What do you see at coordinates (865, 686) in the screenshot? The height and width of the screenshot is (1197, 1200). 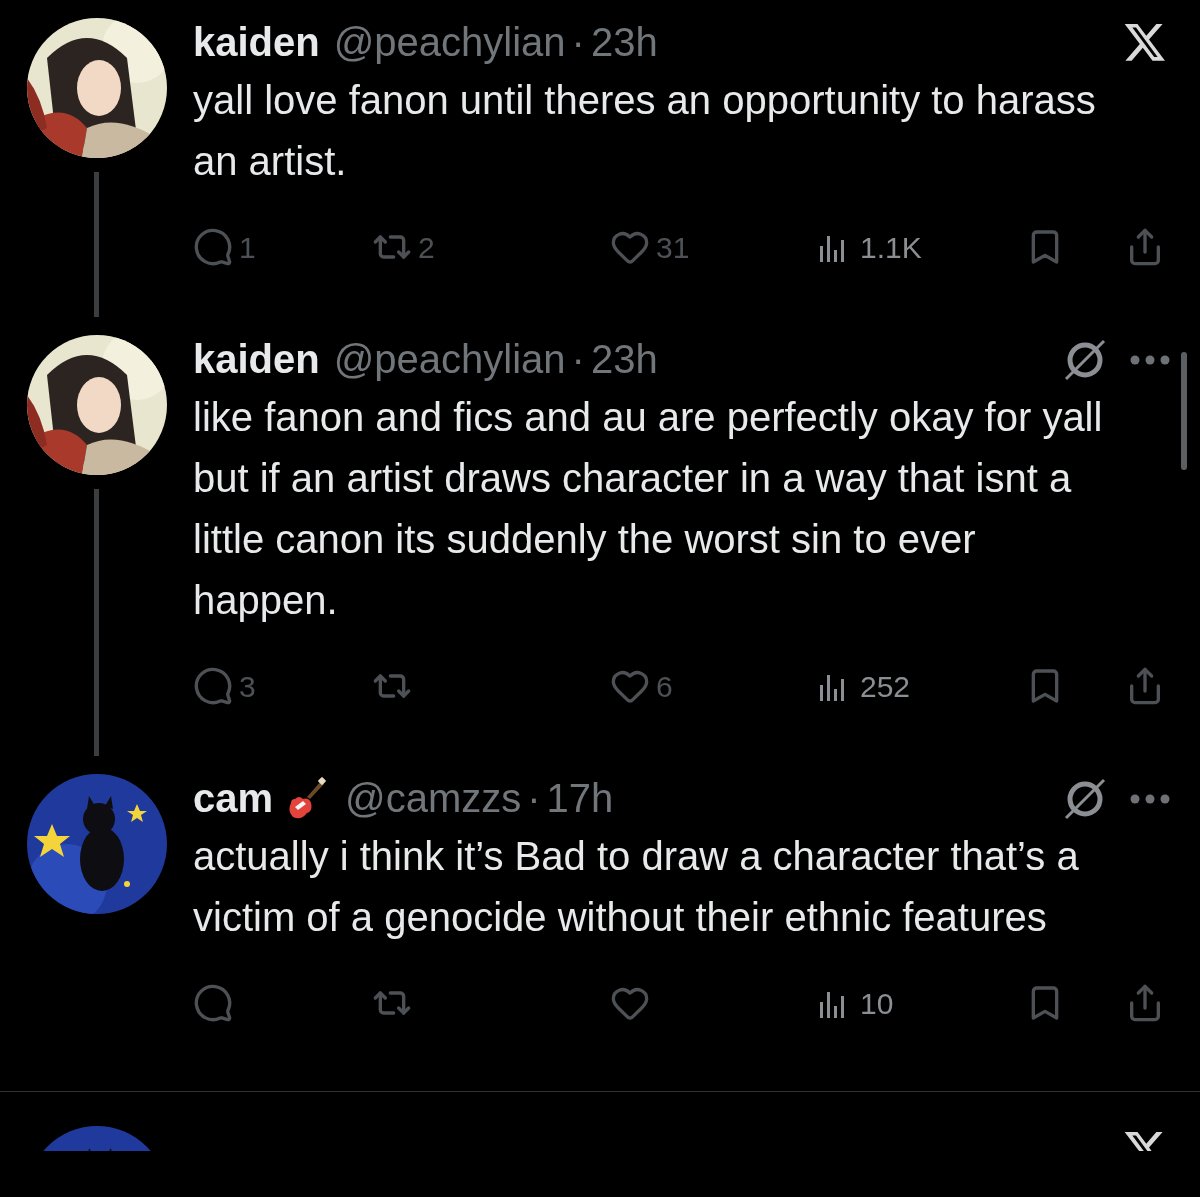 I see `views-button: 252` at bounding box center [865, 686].